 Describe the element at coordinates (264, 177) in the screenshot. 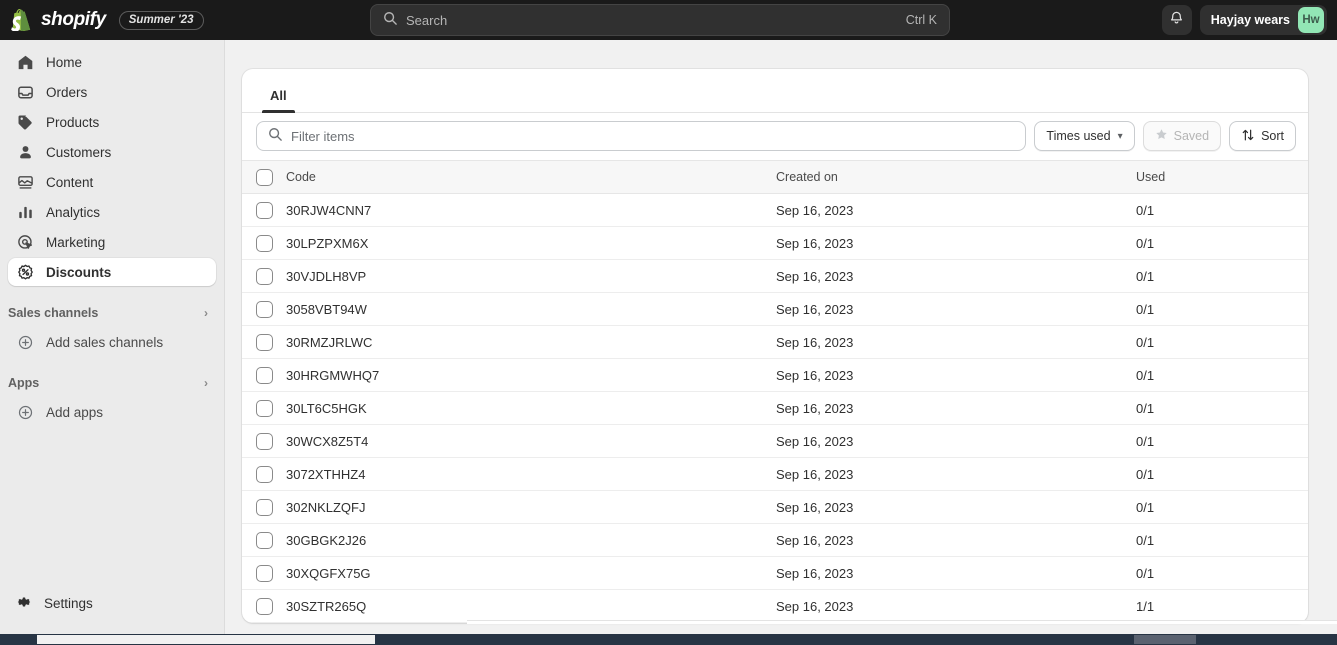

I see `select-all-checkbox` at that location.